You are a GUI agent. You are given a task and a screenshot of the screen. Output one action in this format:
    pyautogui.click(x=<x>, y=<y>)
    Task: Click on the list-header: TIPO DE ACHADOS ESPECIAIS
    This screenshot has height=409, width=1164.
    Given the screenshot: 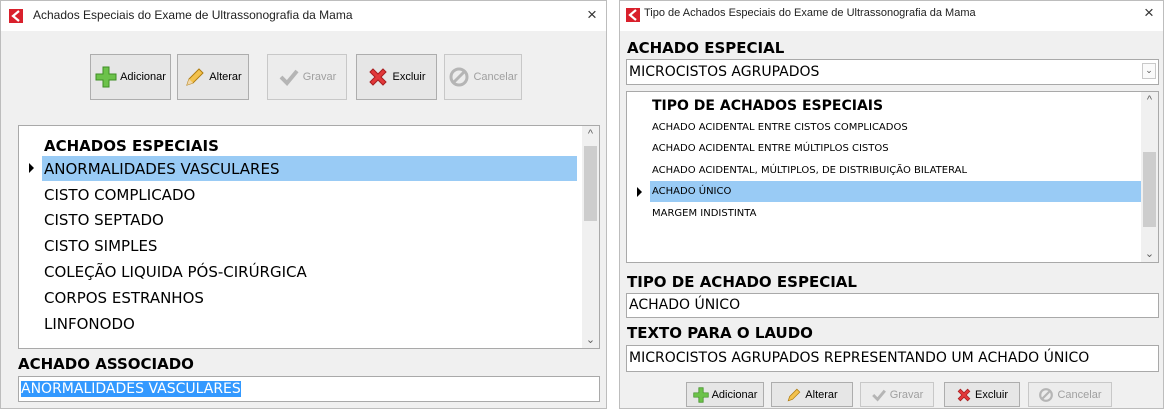 What is the action you would take?
    pyautogui.click(x=768, y=106)
    